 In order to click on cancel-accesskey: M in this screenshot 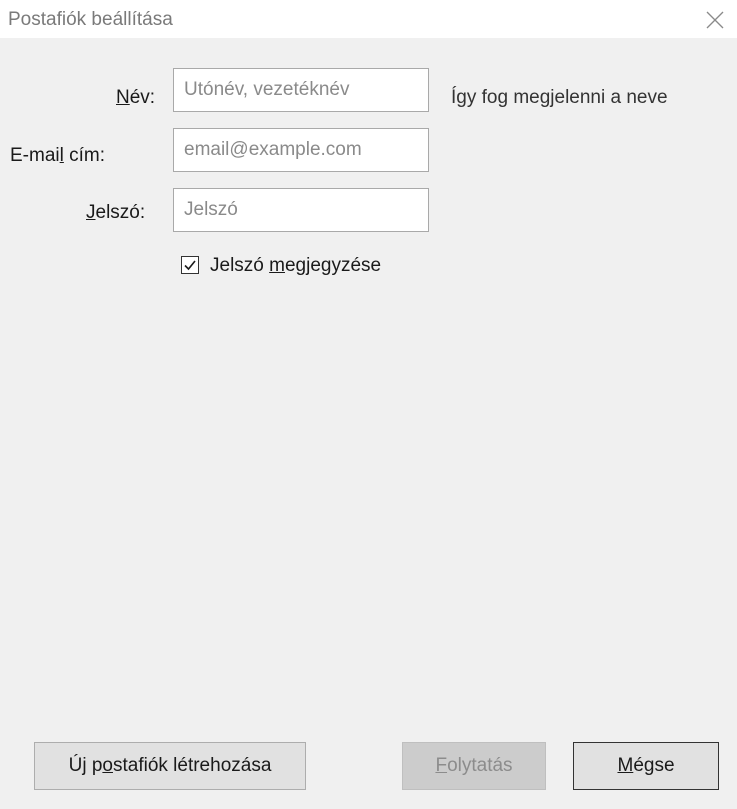, I will do `click(625, 765)`.